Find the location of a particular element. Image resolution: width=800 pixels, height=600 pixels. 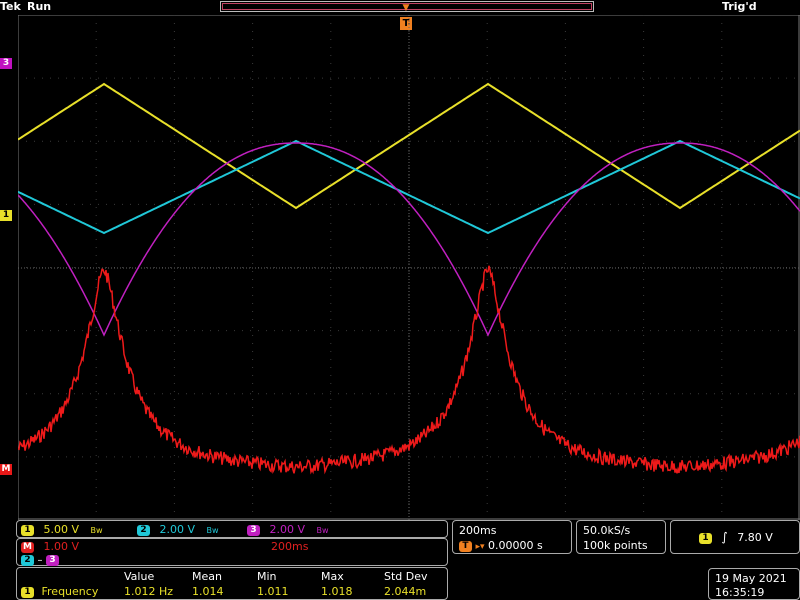

math-panel: M 1.00 V 200ms 2 – 3 is located at coordinates (232, 552).